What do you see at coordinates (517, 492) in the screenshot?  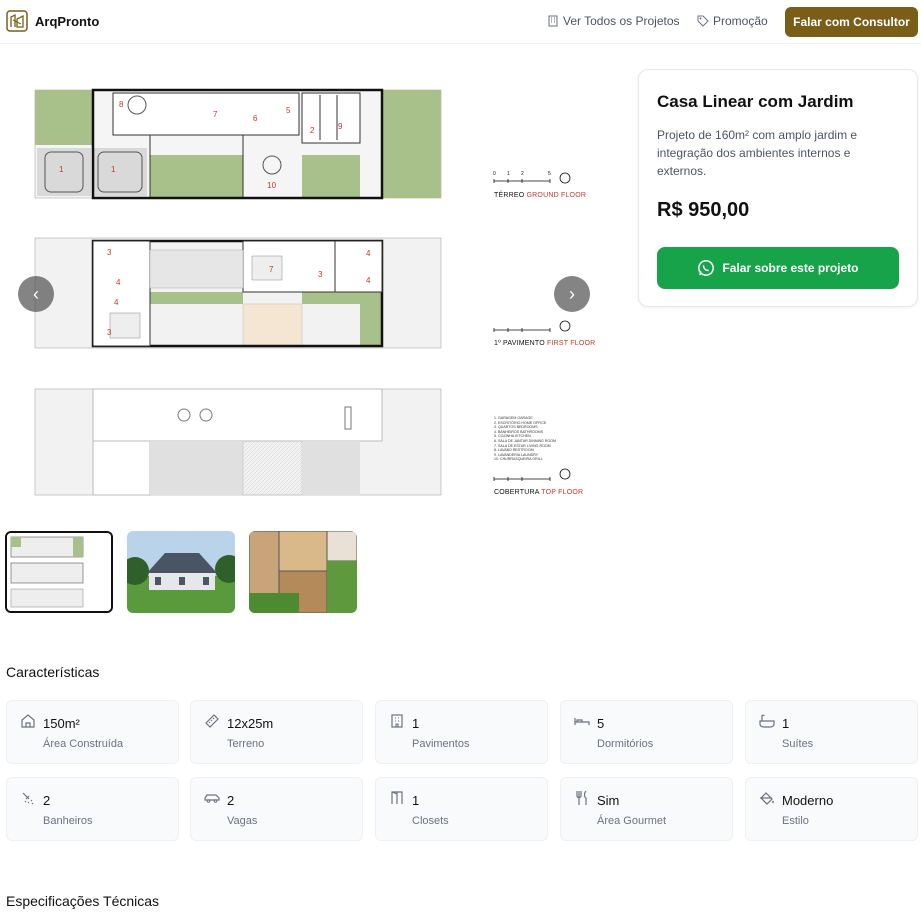 I see `floor-label-pt: COBERTURA` at bounding box center [517, 492].